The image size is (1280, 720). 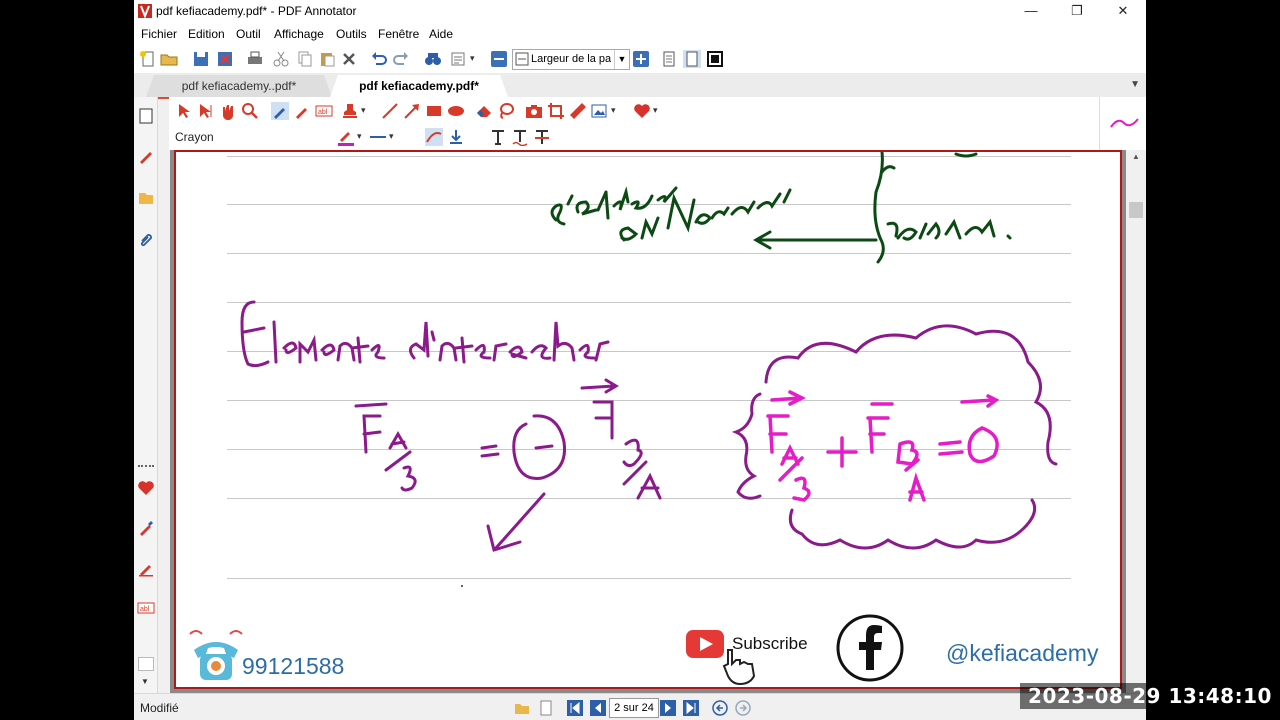 I want to click on redo-icon, so click(x=401, y=59).